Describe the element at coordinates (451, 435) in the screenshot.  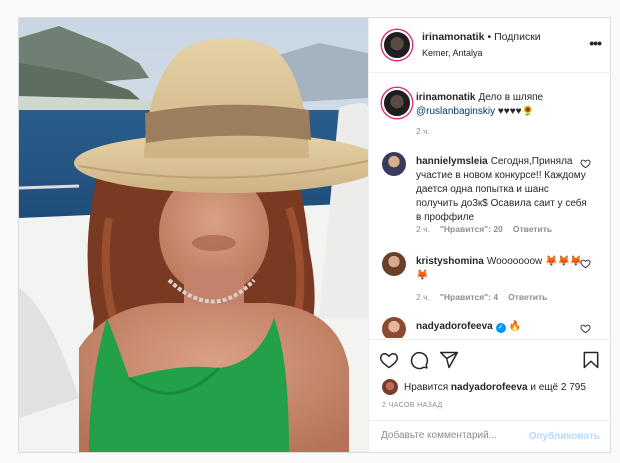
I see `comment-input` at that location.